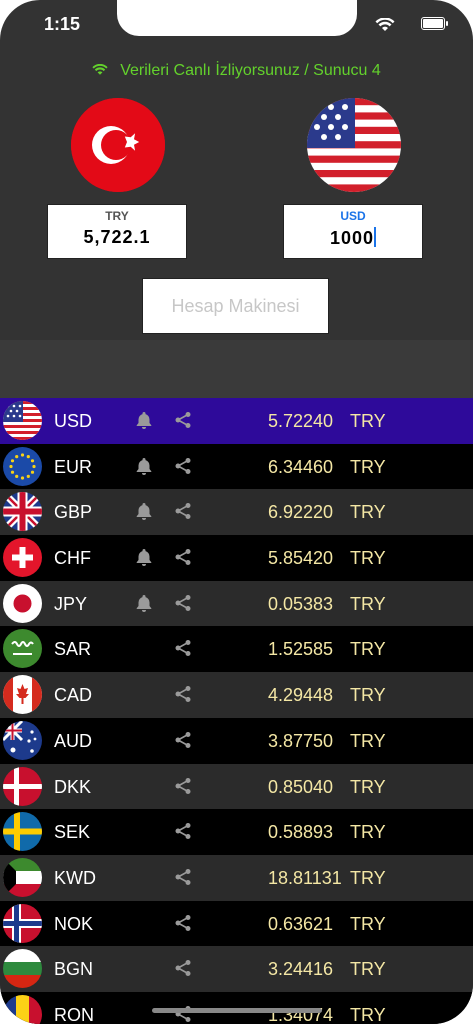  What do you see at coordinates (62, 24) in the screenshot?
I see `status-time: 1:15` at bounding box center [62, 24].